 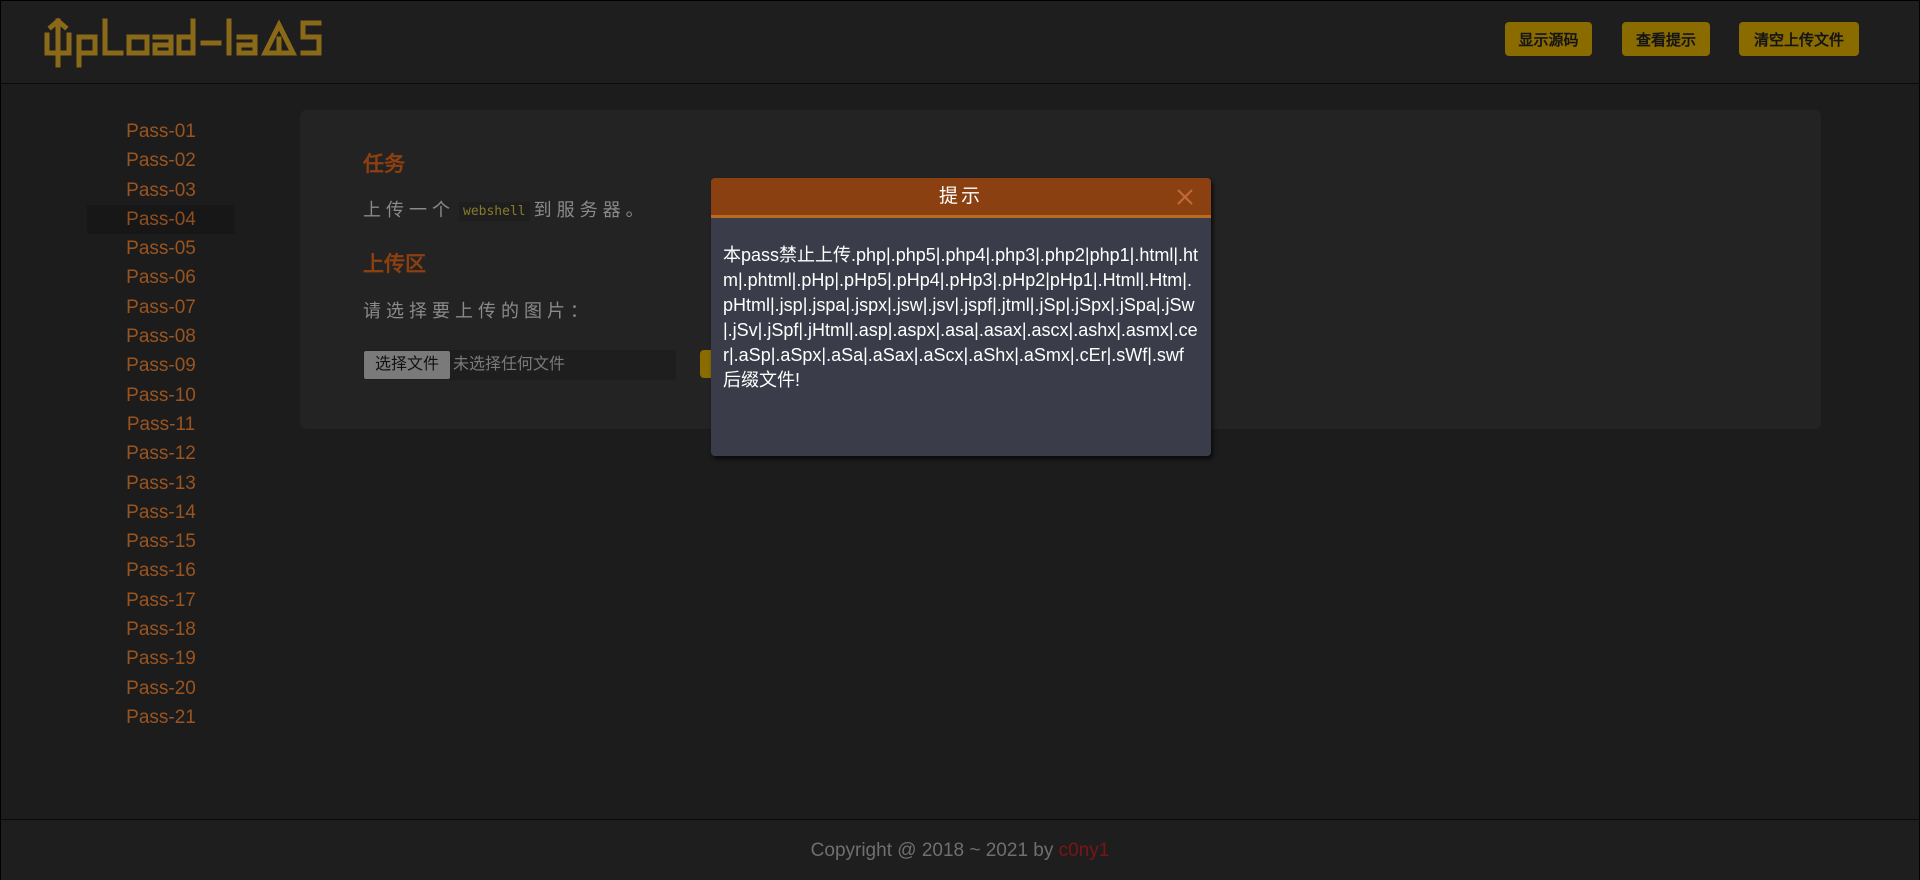 What do you see at coordinates (1666, 39) in the screenshot?
I see `view-hint-button: 查看提示` at bounding box center [1666, 39].